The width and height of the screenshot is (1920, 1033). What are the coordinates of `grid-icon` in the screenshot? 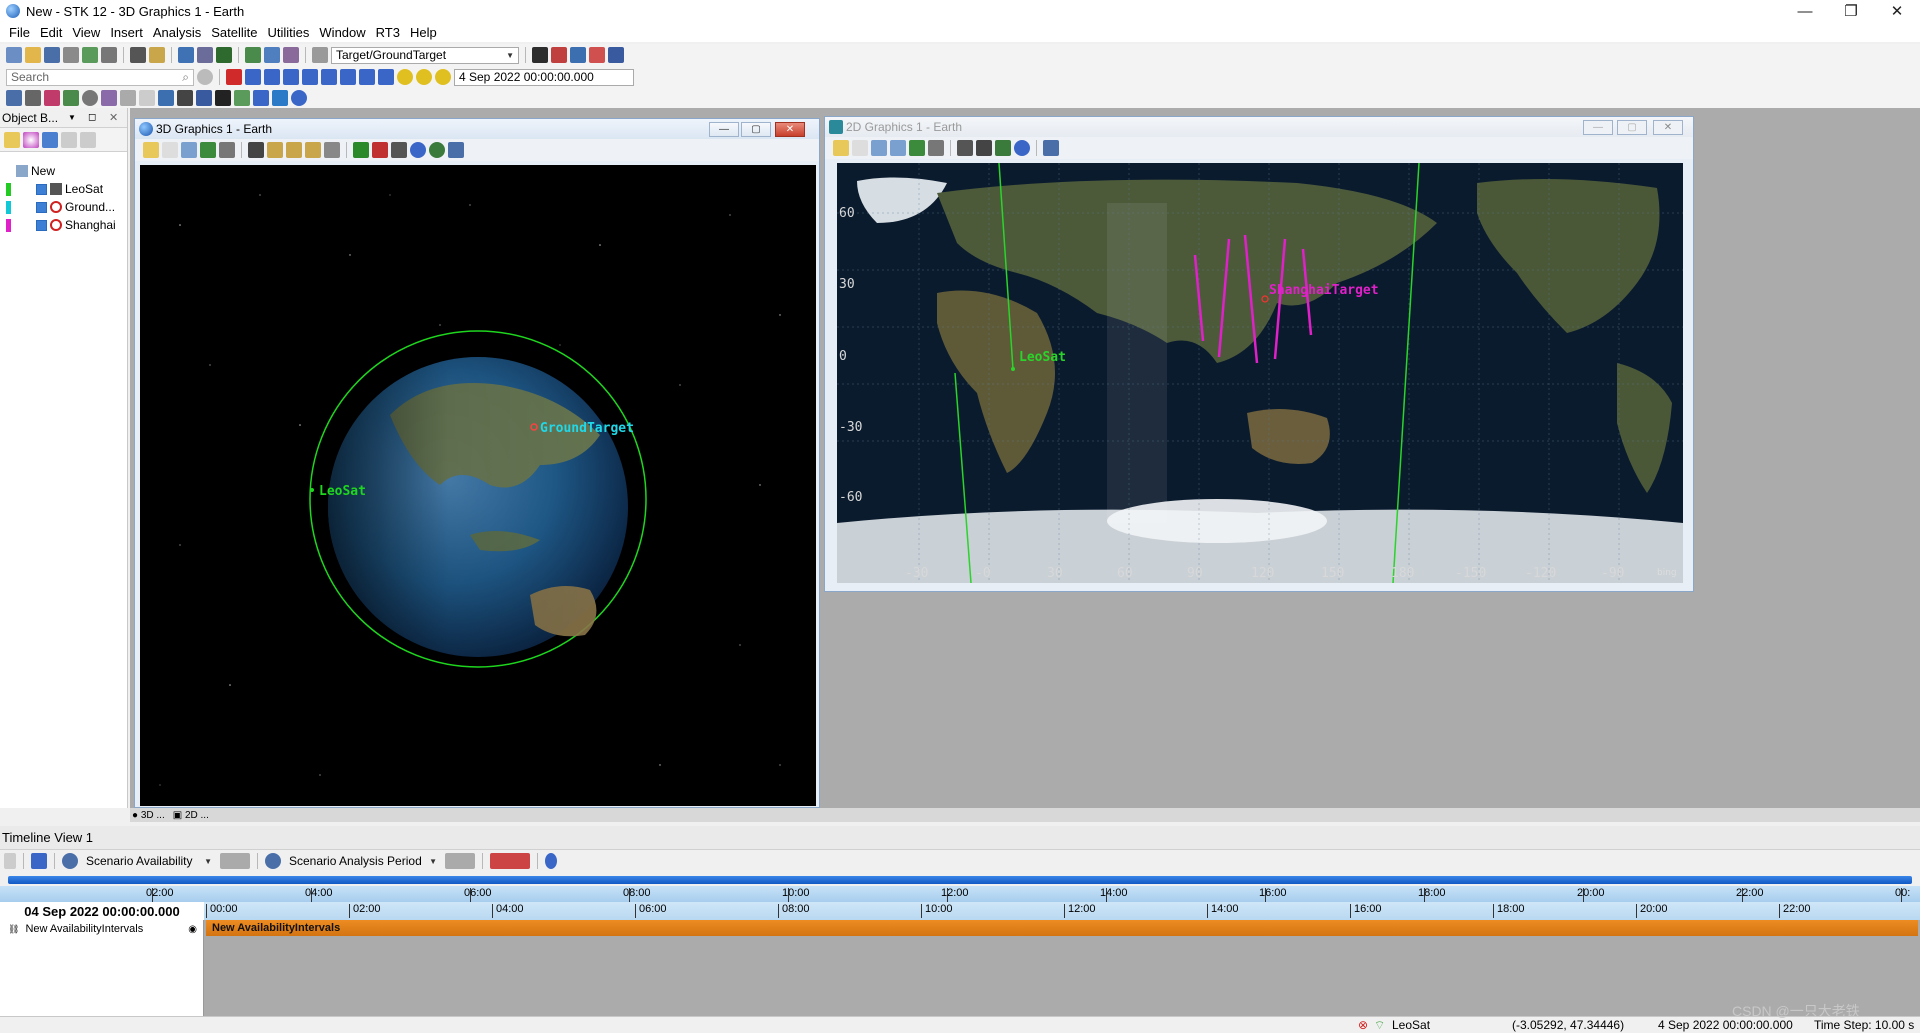 It's located at (204, 98).